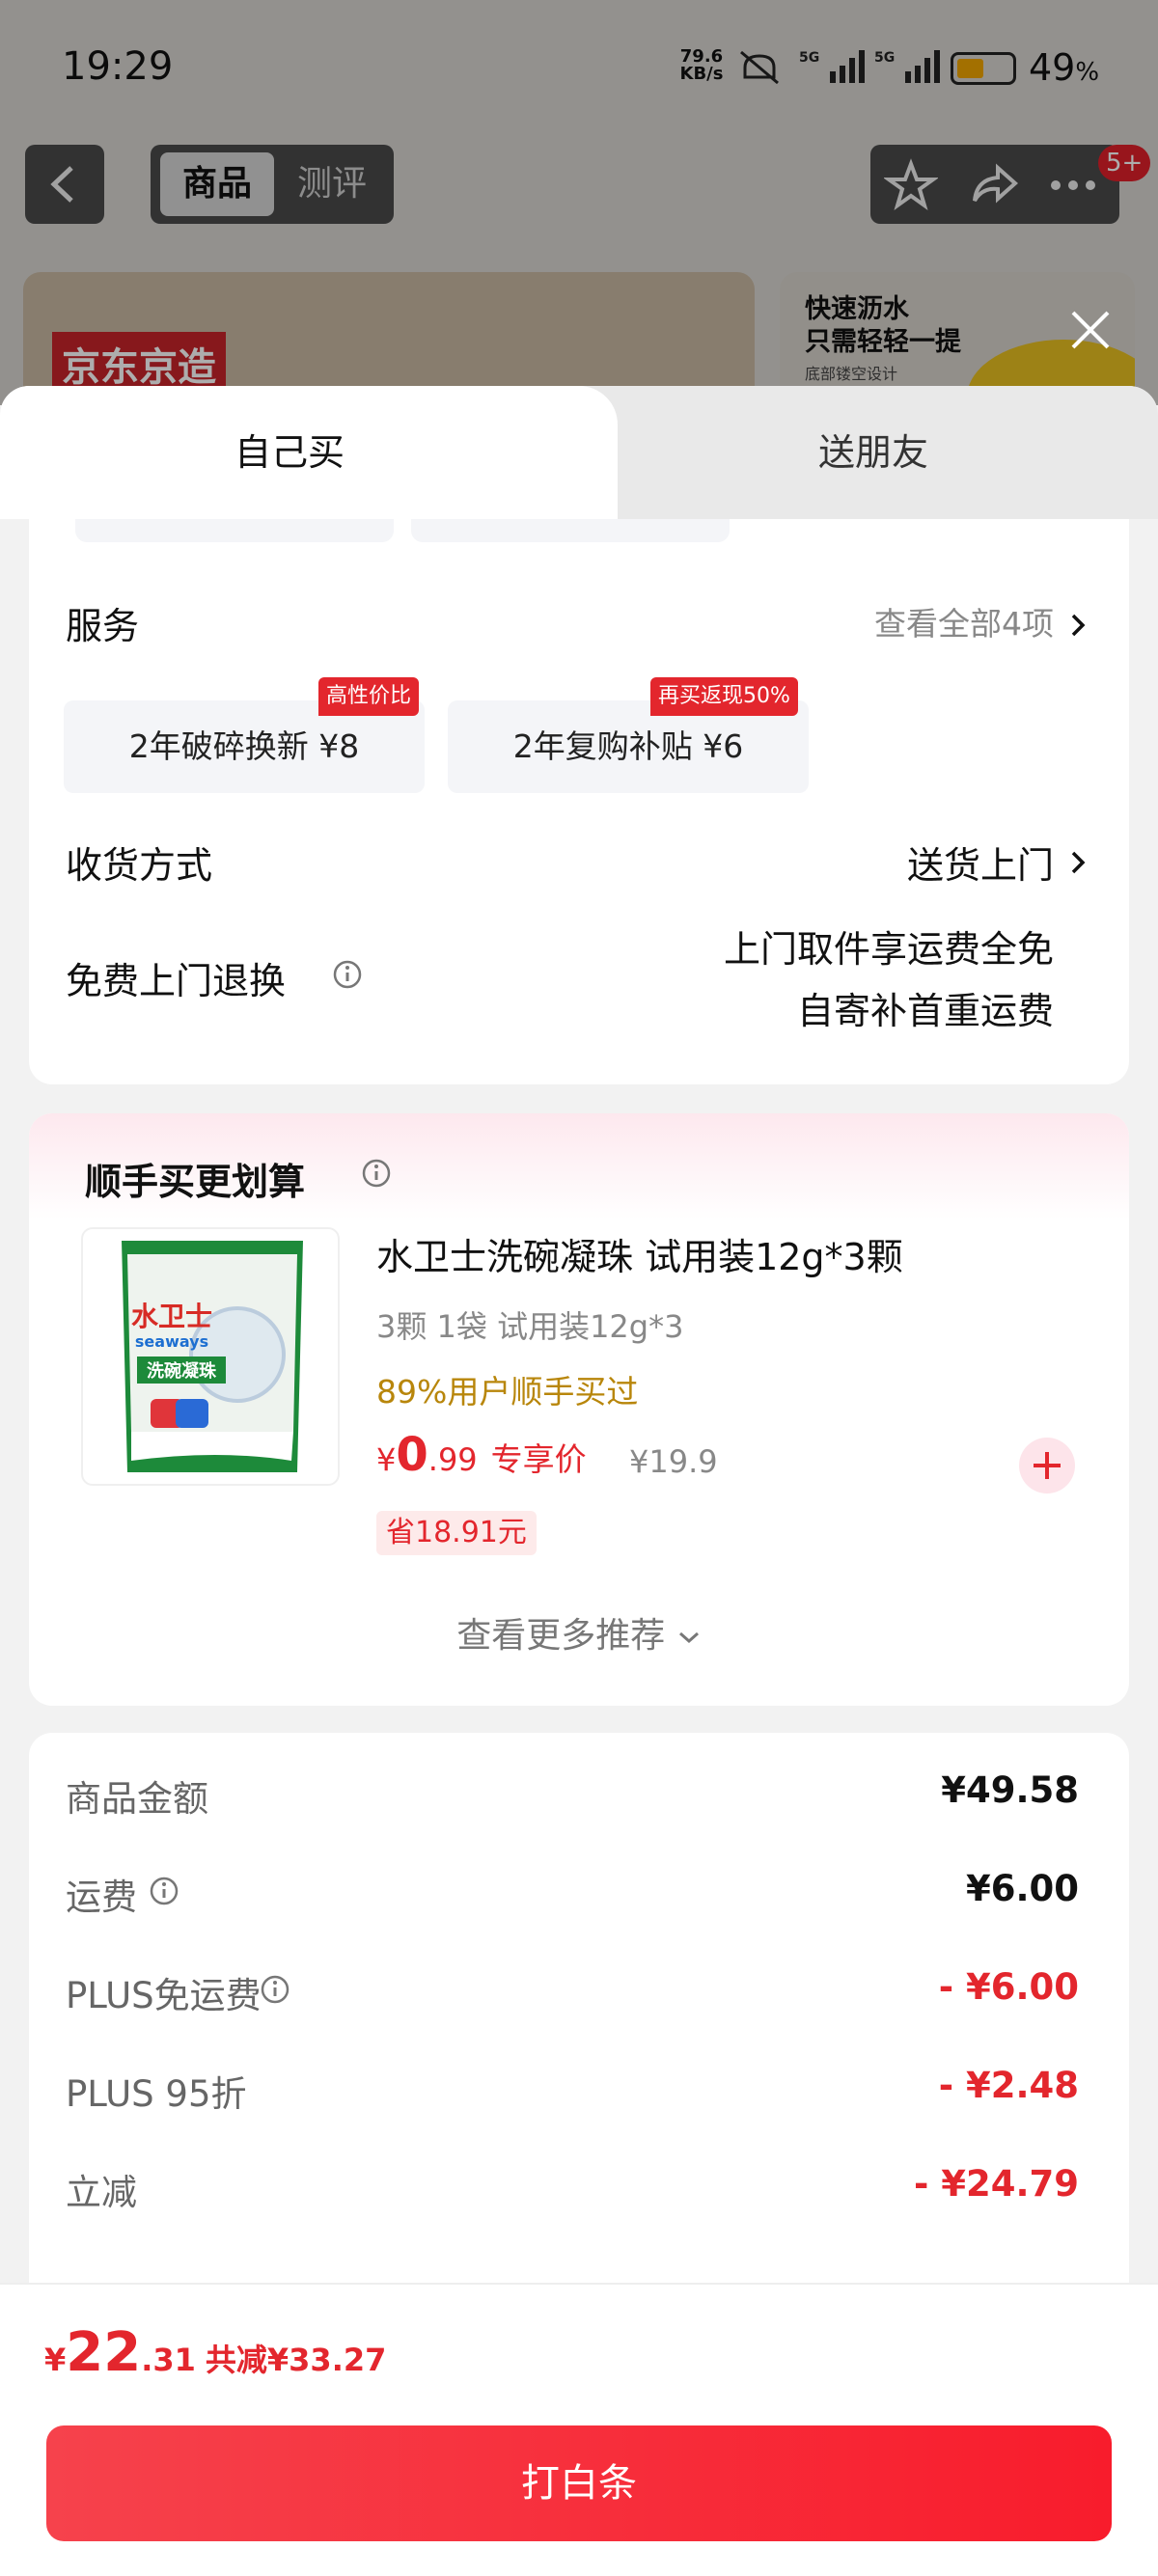 The image size is (1158, 2576). I want to click on service-label: 2年破碎换新 ¥8, so click(244, 746).